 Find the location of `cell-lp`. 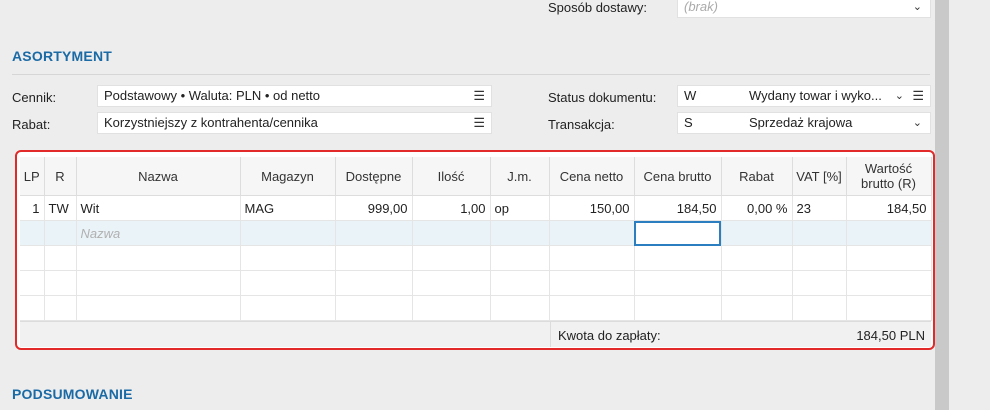

cell-lp is located at coordinates (32, 233).